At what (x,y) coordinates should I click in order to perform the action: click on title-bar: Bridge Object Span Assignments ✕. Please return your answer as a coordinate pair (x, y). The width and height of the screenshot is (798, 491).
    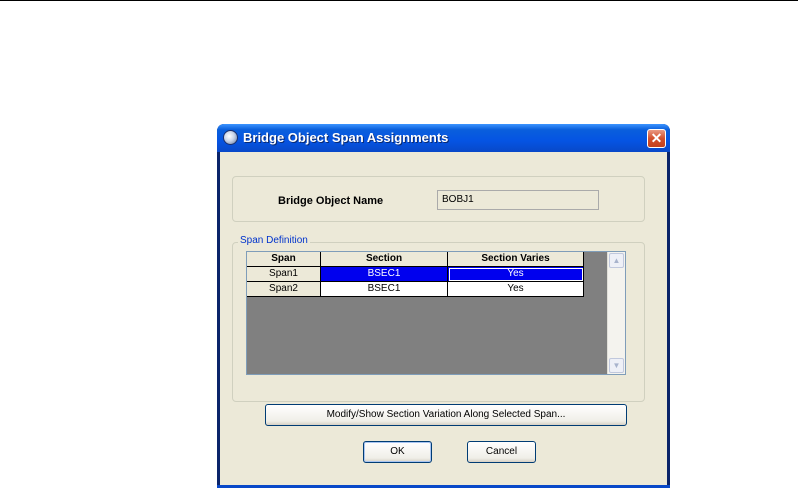
    Looking at the image, I should click on (443, 138).